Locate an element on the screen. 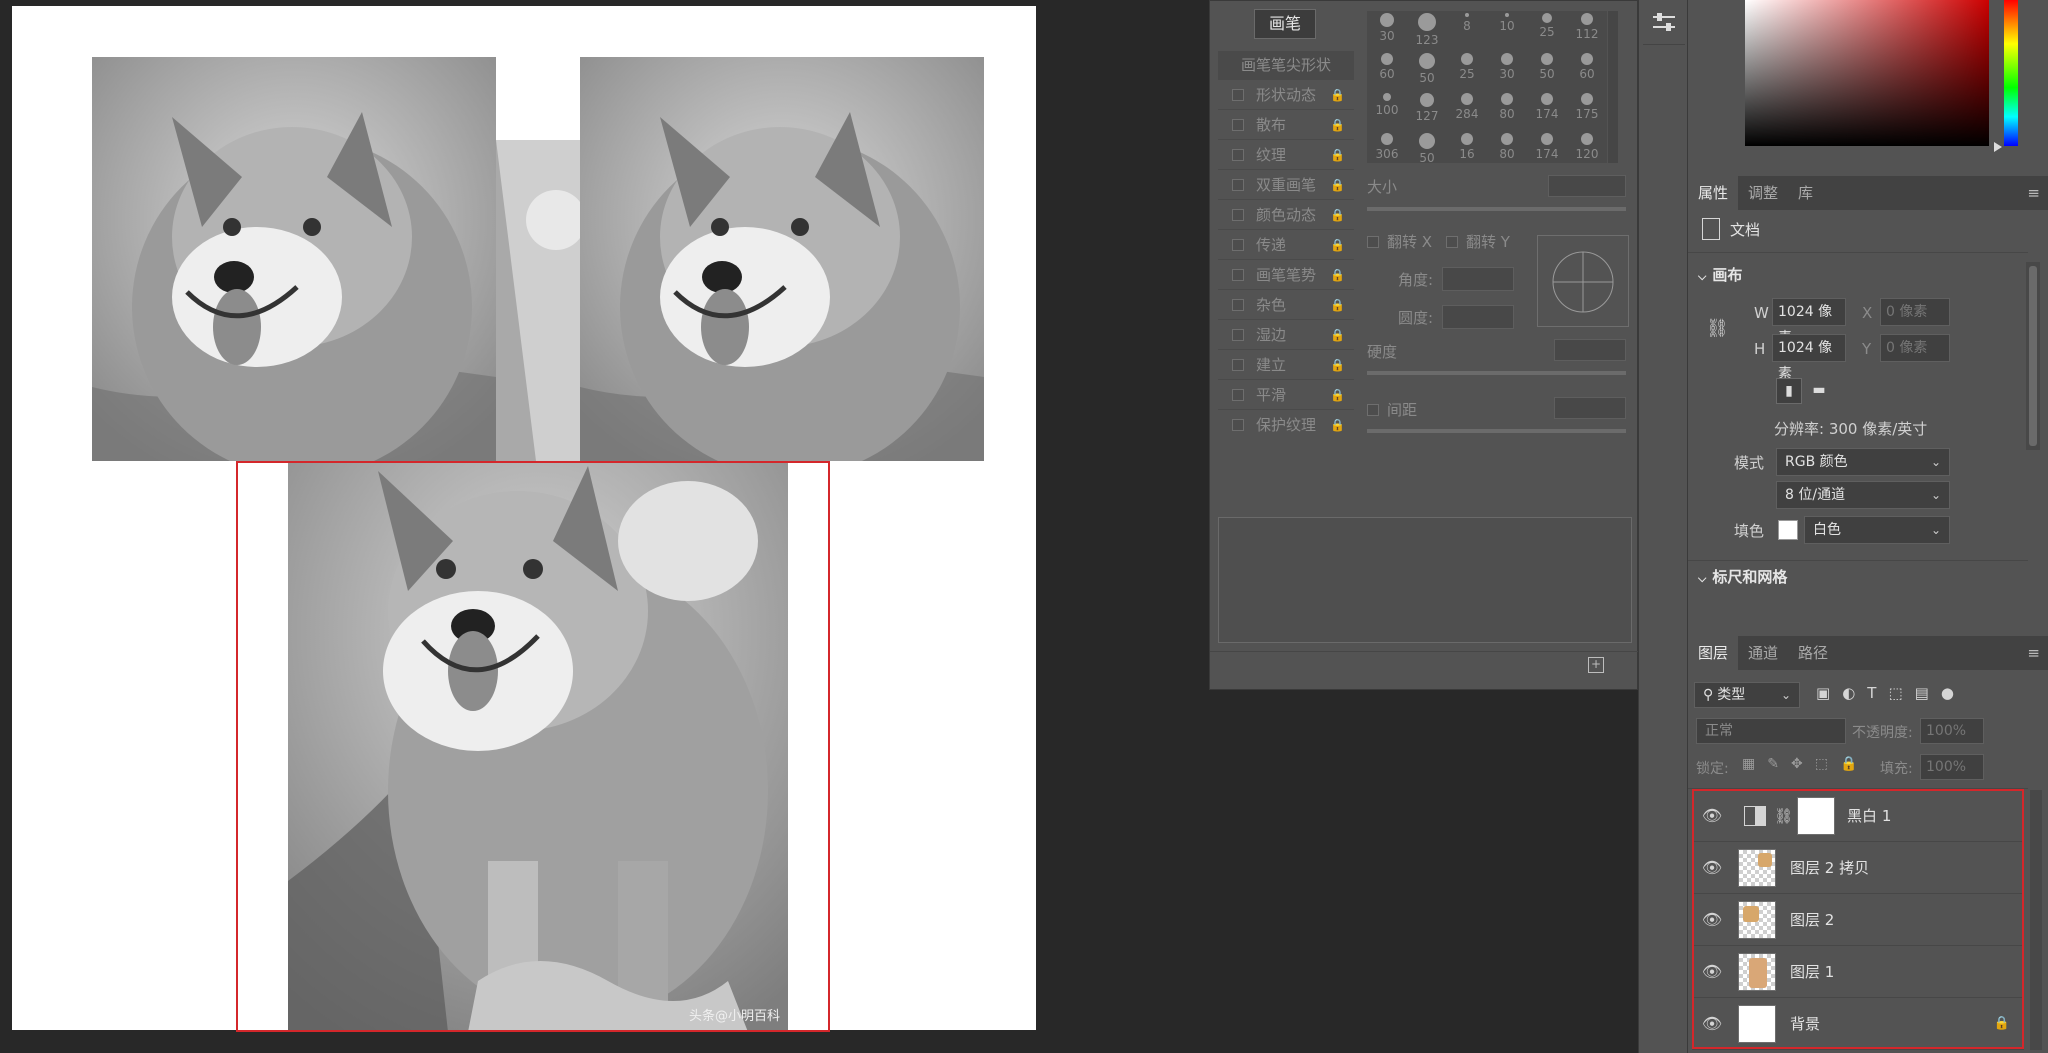  fill-opacity-input: 100% is located at coordinates (1952, 767).